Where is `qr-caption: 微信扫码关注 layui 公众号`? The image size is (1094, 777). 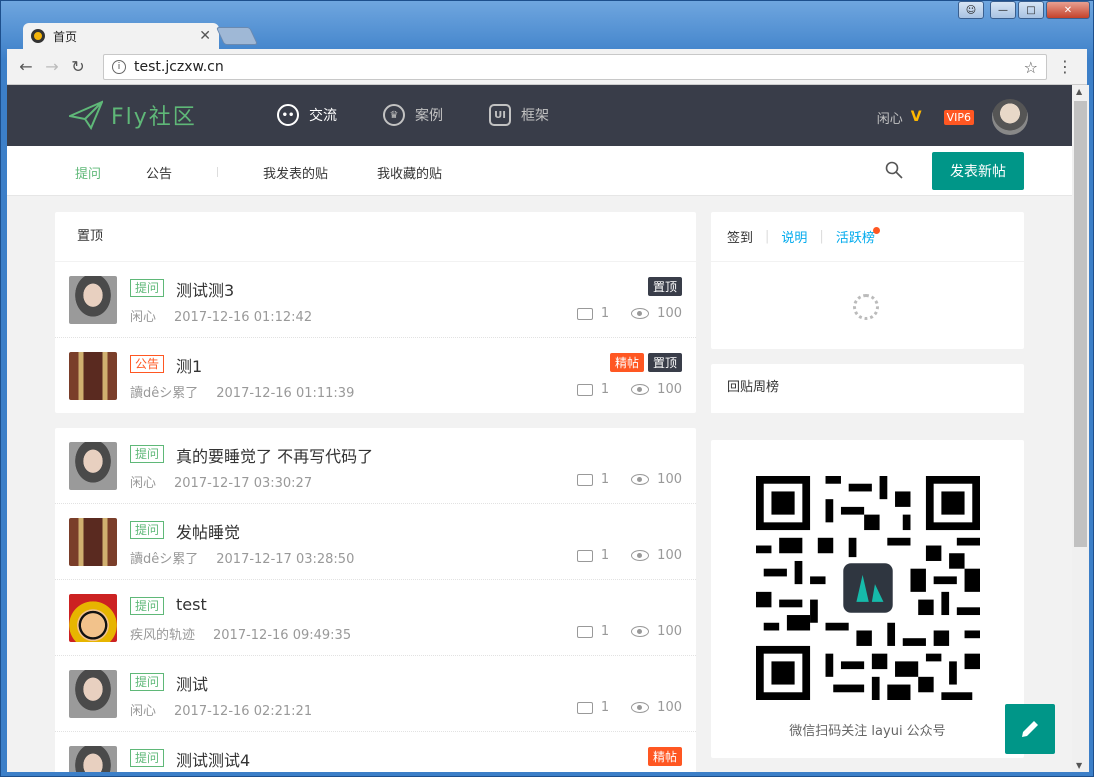 qr-caption: 微信扫码关注 layui 公众号 is located at coordinates (867, 731).